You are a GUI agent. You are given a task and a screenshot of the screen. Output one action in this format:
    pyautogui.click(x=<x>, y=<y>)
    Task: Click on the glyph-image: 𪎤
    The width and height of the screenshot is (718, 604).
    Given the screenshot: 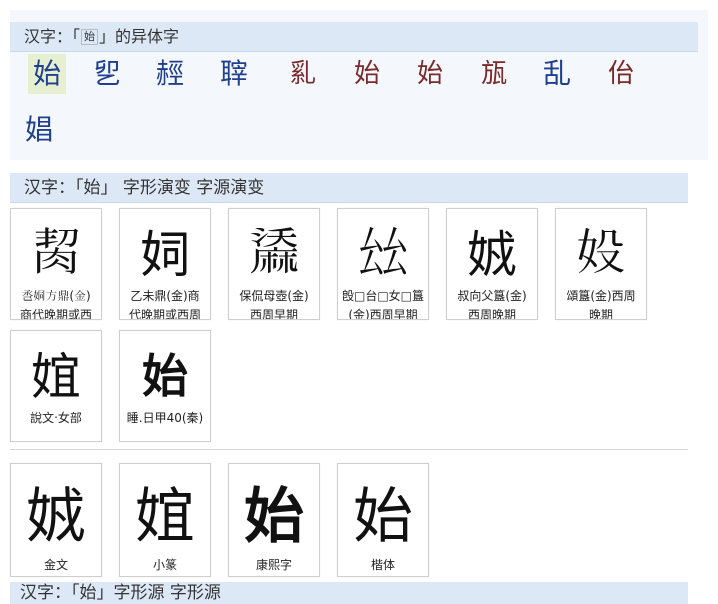 What is the action you would take?
    pyautogui.click(x=274, y=252)
    